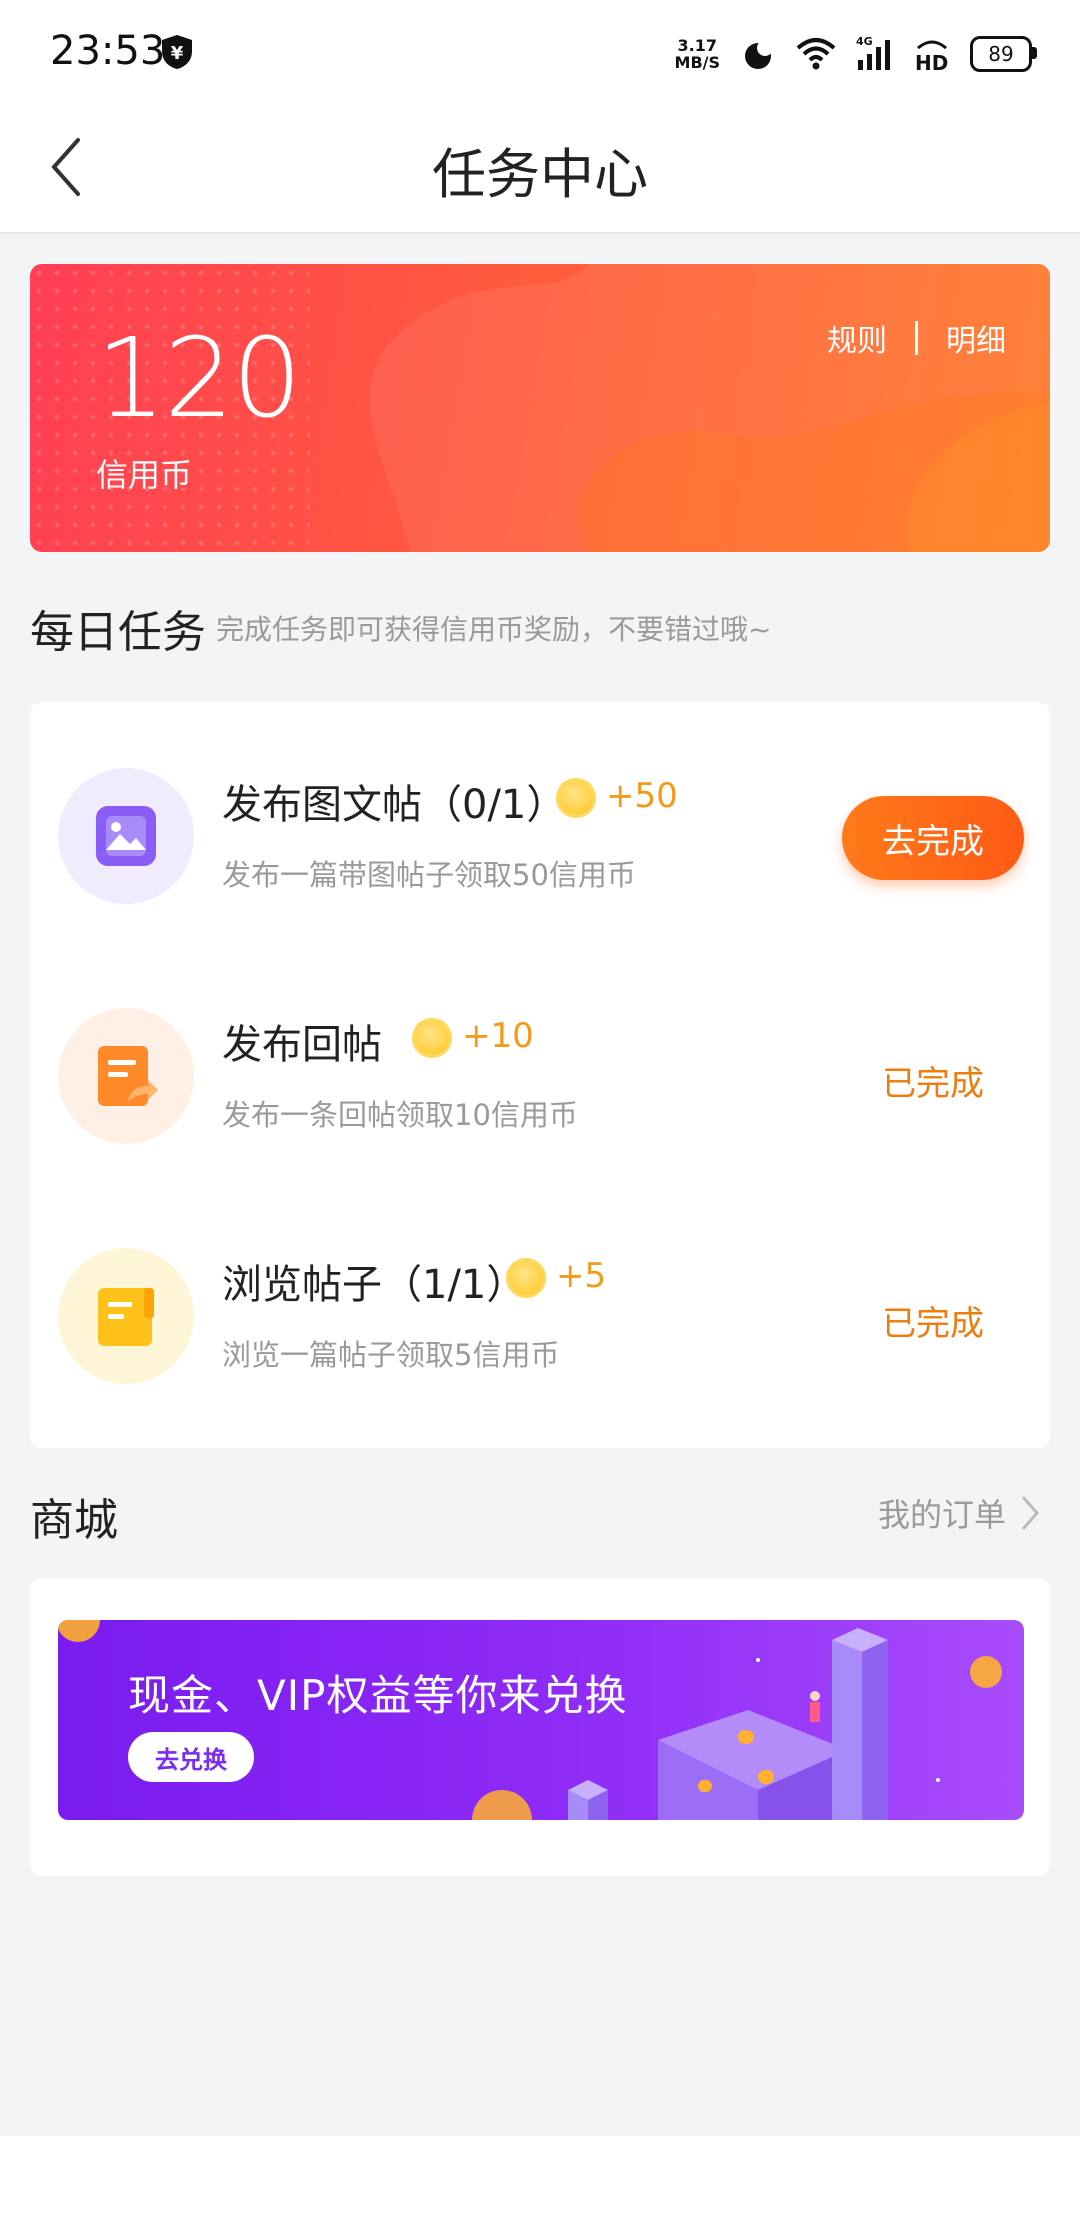 This screenshot has height=2232, width=1080. What do you see at coordinates (199, 378) in the screenshot?
I see `credit-amount: 120` at bounding box center [199, 378].